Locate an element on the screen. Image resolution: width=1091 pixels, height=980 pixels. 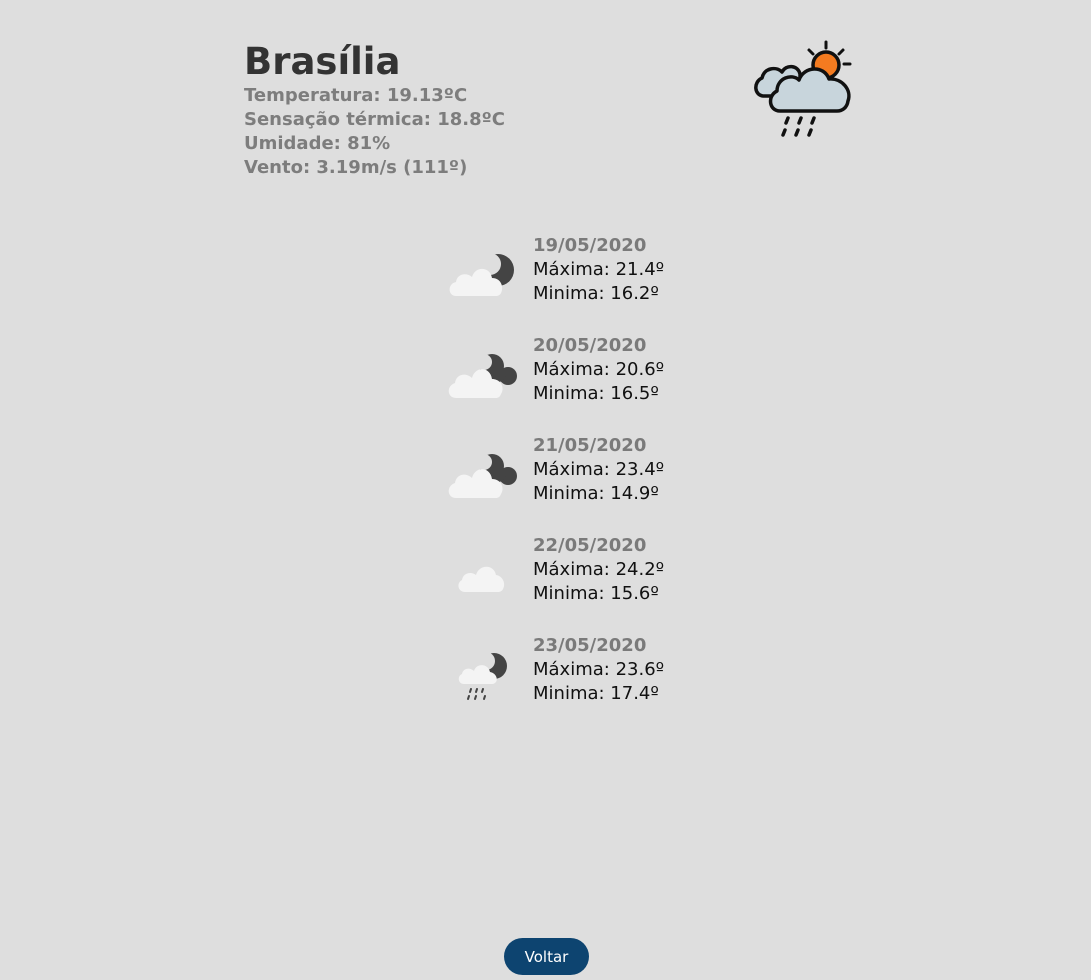
forecast-day: 23/05/2020 Máxima: 23.6º Minima: 17.4º is located at coordinates (574, 684).